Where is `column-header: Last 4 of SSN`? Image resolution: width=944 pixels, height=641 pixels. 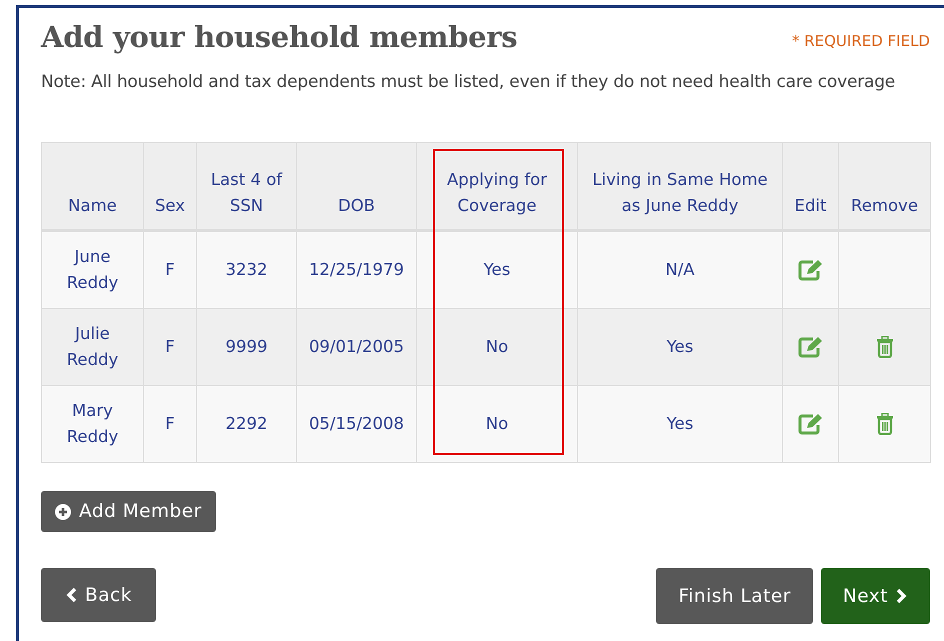
column-header: Last 4 of SSN is located at coordinates (246, 186).